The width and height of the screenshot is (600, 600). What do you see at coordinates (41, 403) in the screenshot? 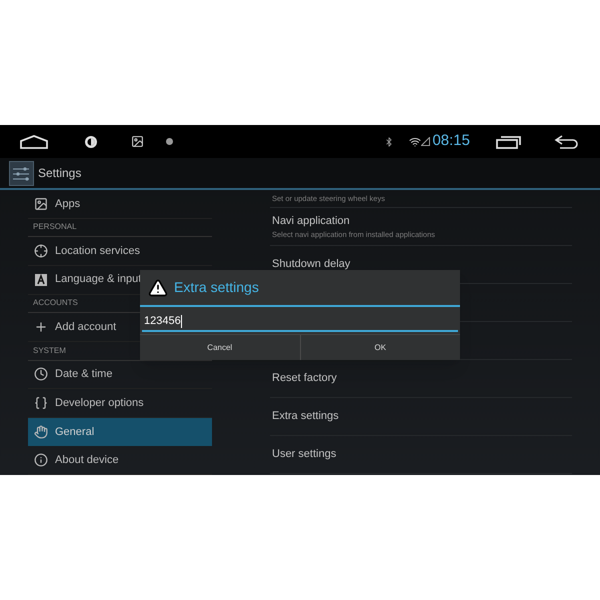
I see `braces-icon` at bounding box center [41, 403].